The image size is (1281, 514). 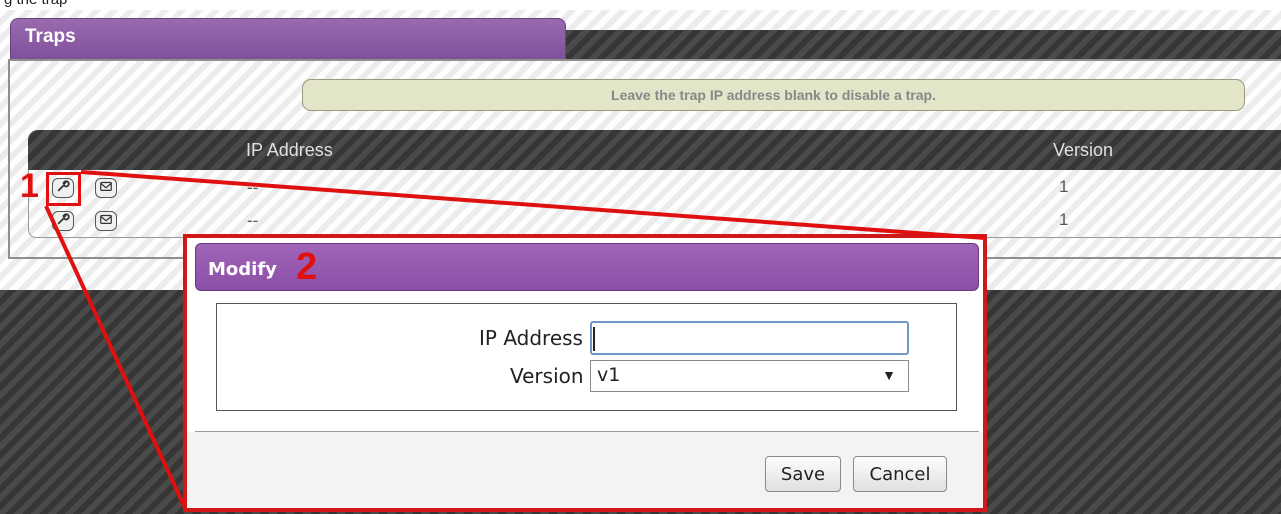 I want to click on trap-1-version: 1, so click(x=1064, y=186).